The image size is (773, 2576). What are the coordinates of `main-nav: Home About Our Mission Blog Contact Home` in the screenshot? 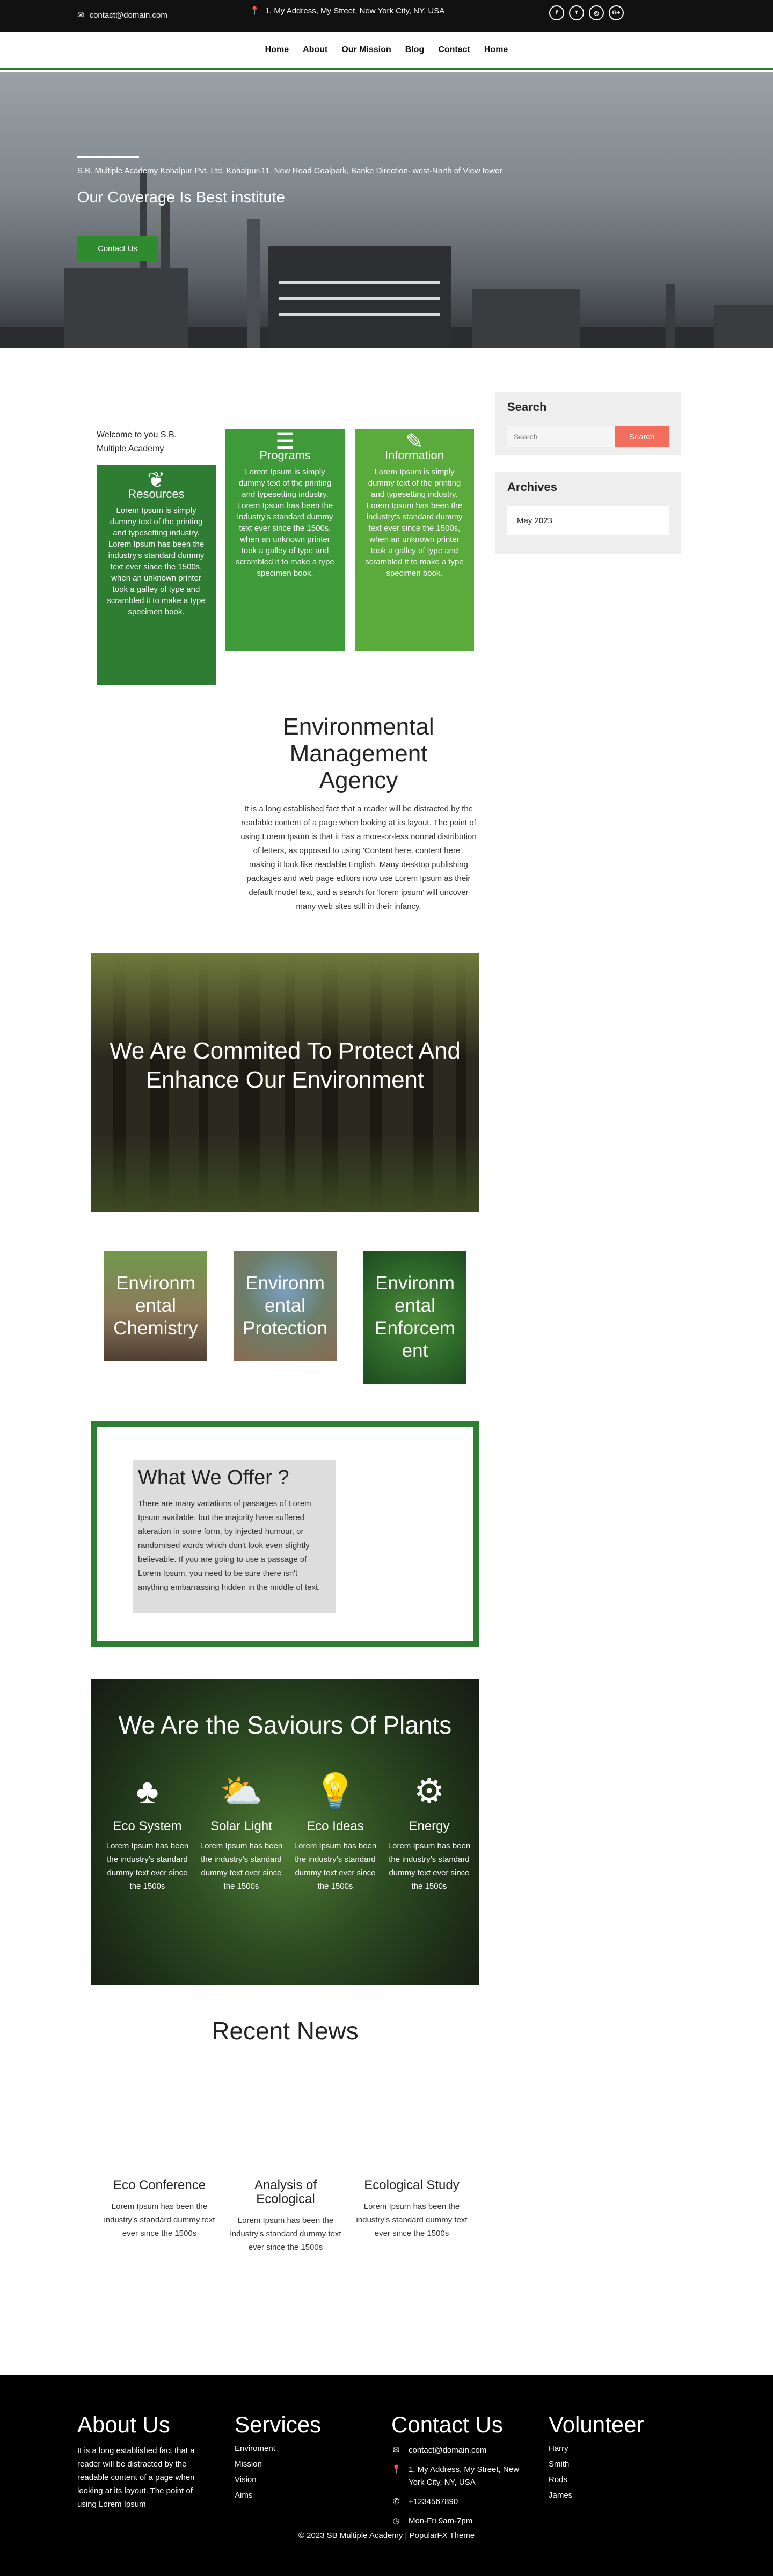 It's located at (386, 51).